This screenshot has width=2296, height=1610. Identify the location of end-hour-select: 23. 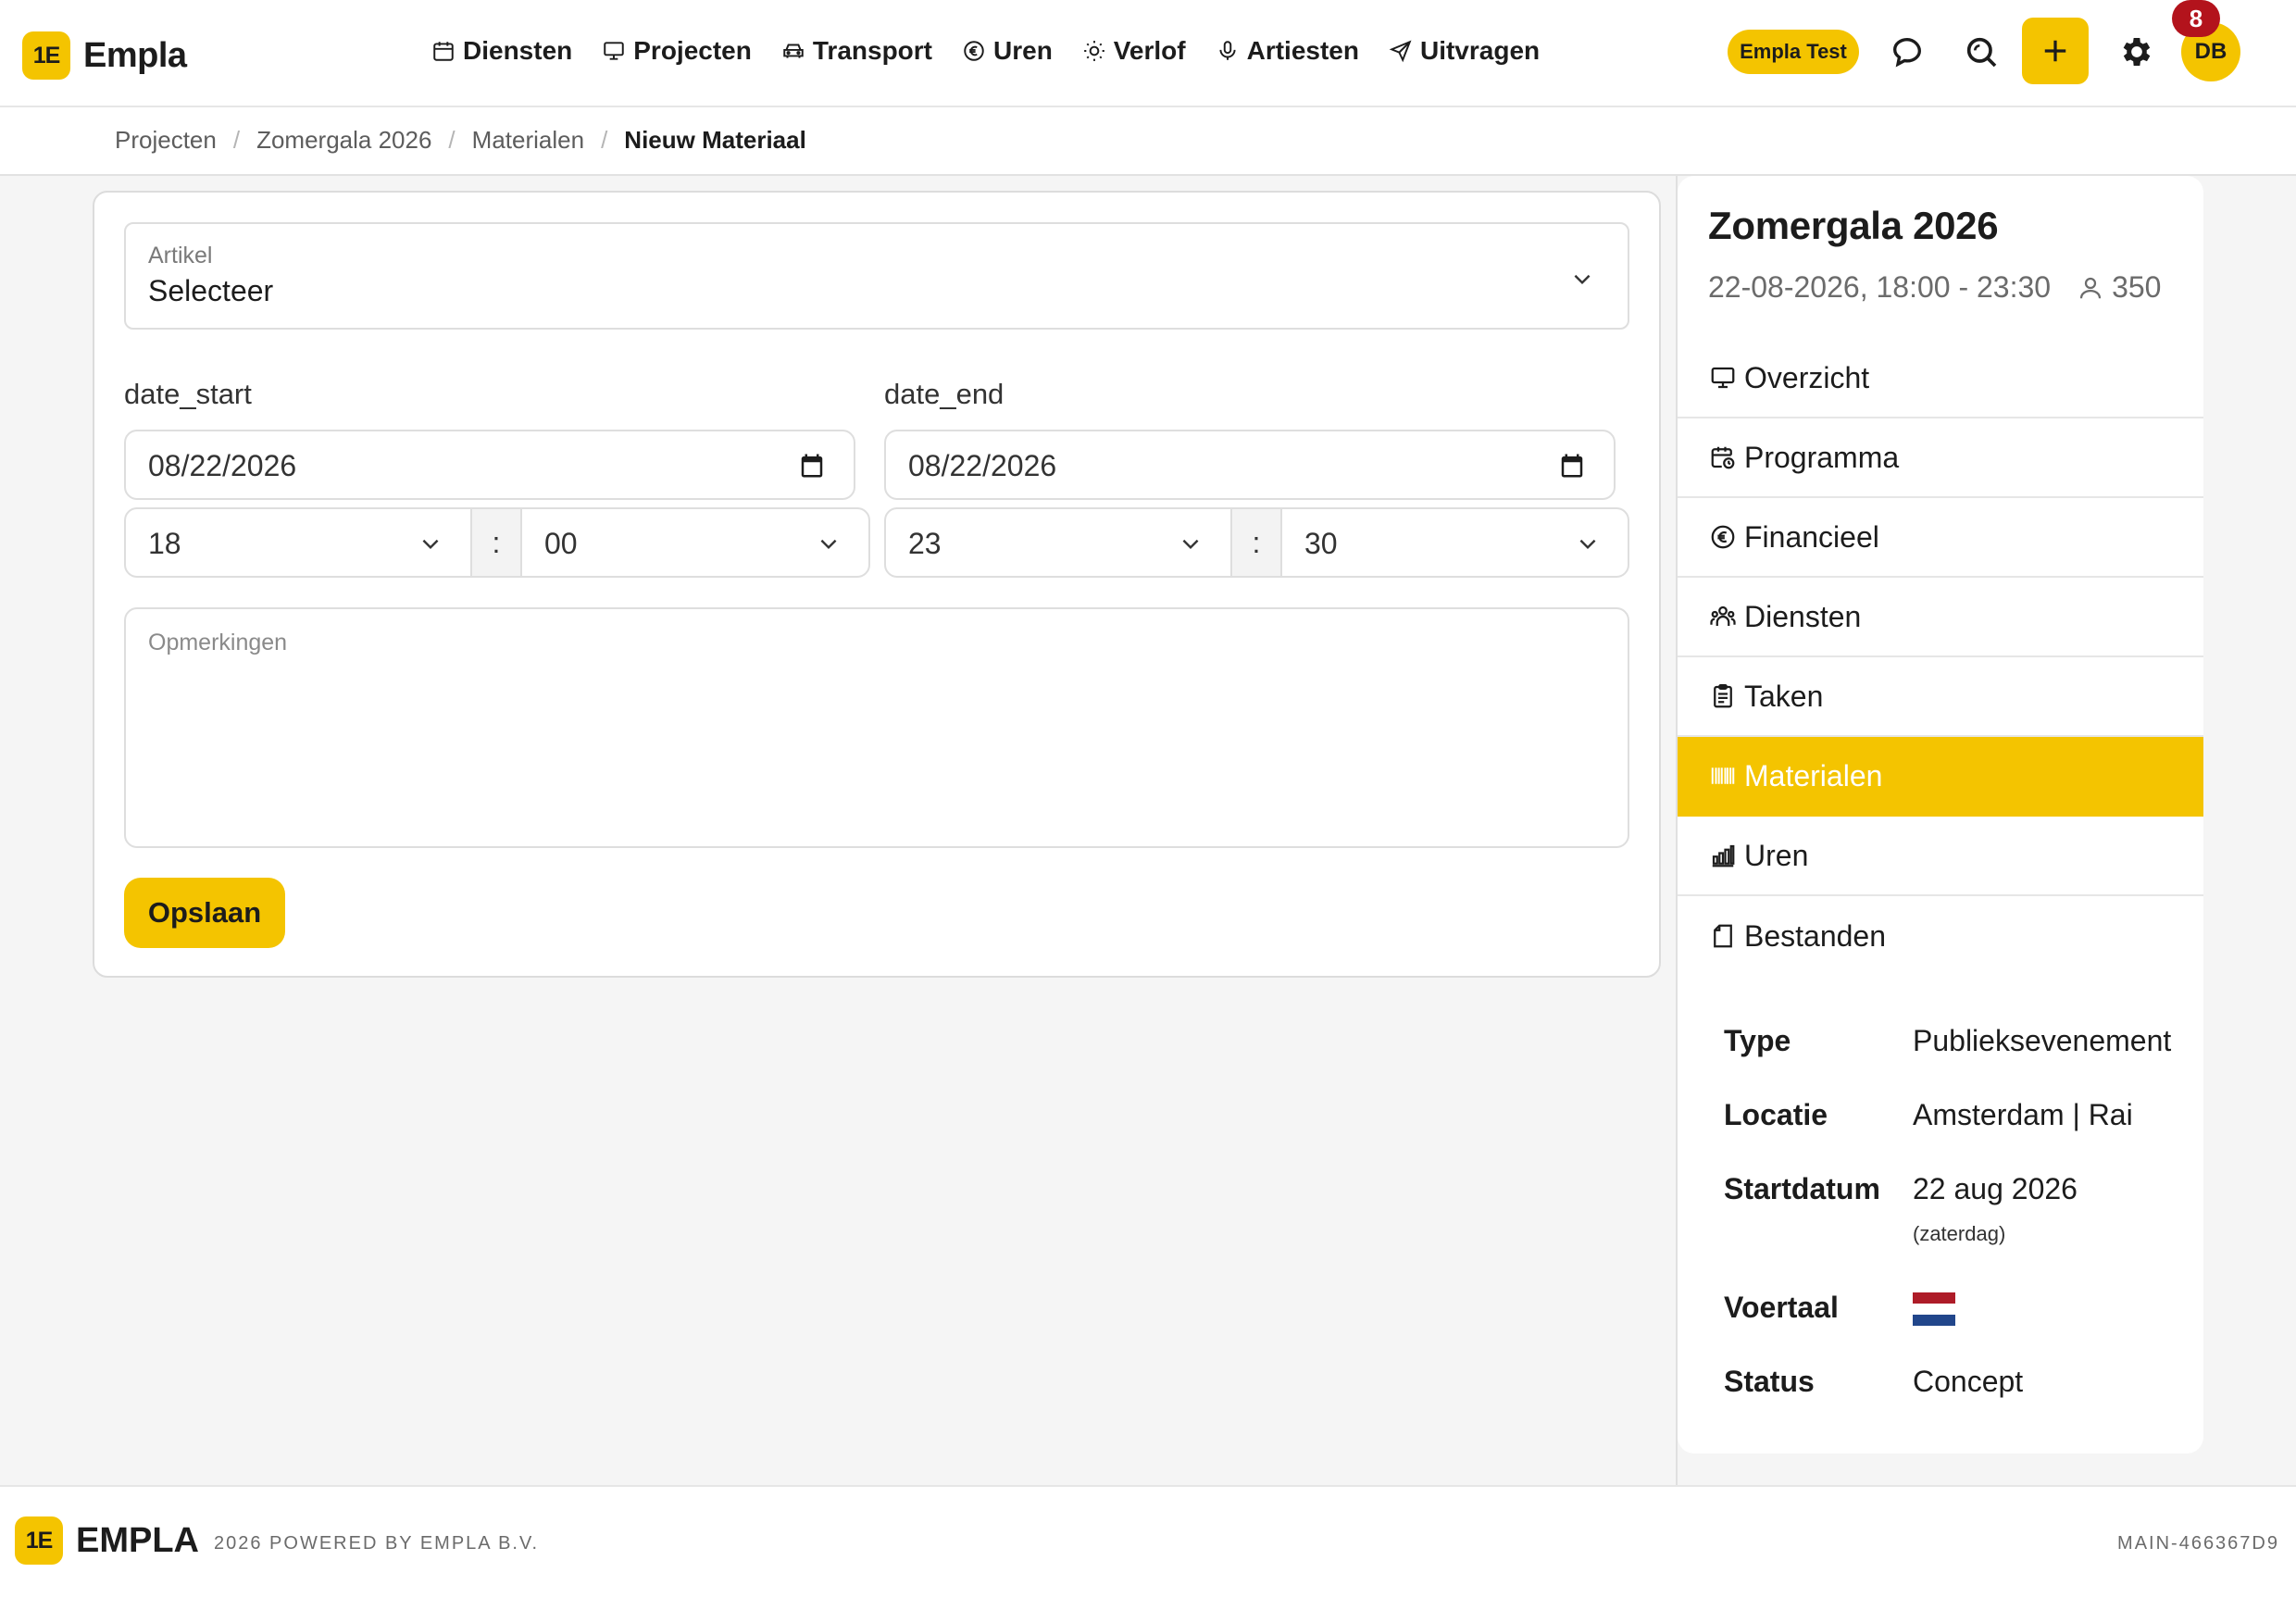
(1058, 542).